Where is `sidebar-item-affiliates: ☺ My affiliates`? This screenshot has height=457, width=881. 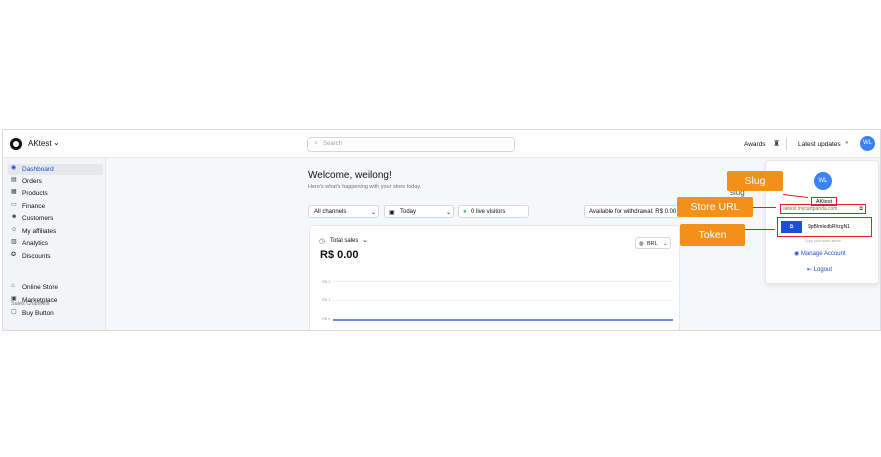
sidebar-item-affiliates: ☺ My affiliates is located at coordinates (55, 231).